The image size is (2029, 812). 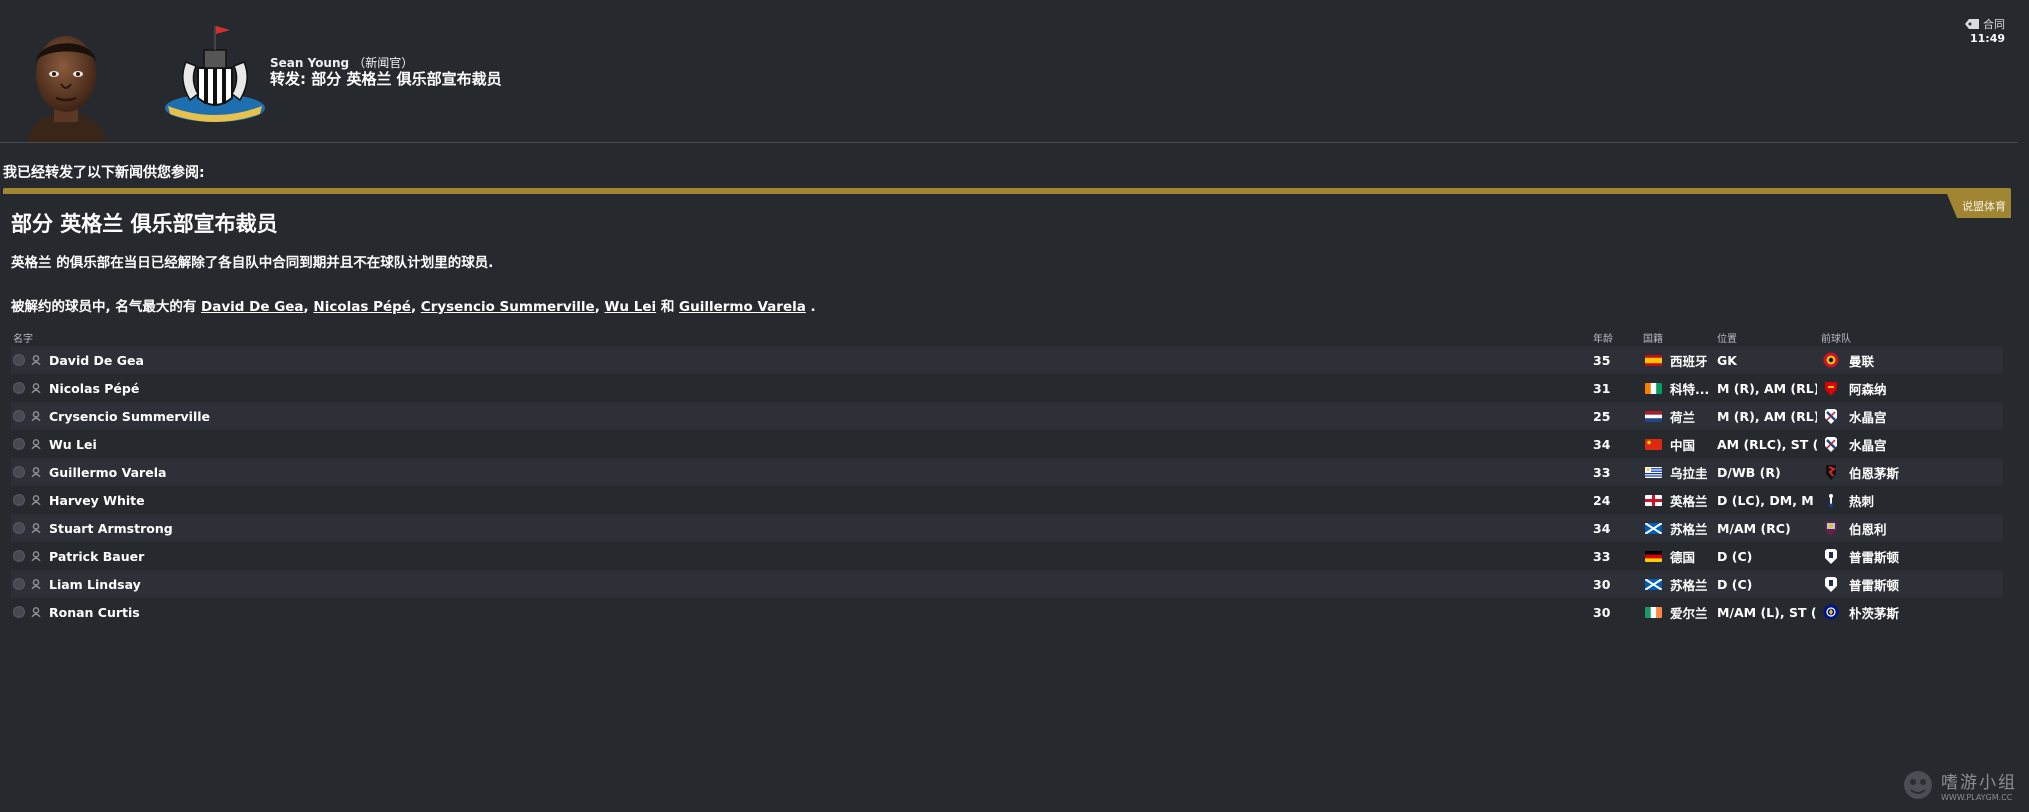 What do you see at coordinates (1602, 444) in the screenshot?
I see `player-age: 34` at bounding box center [1602, 444].